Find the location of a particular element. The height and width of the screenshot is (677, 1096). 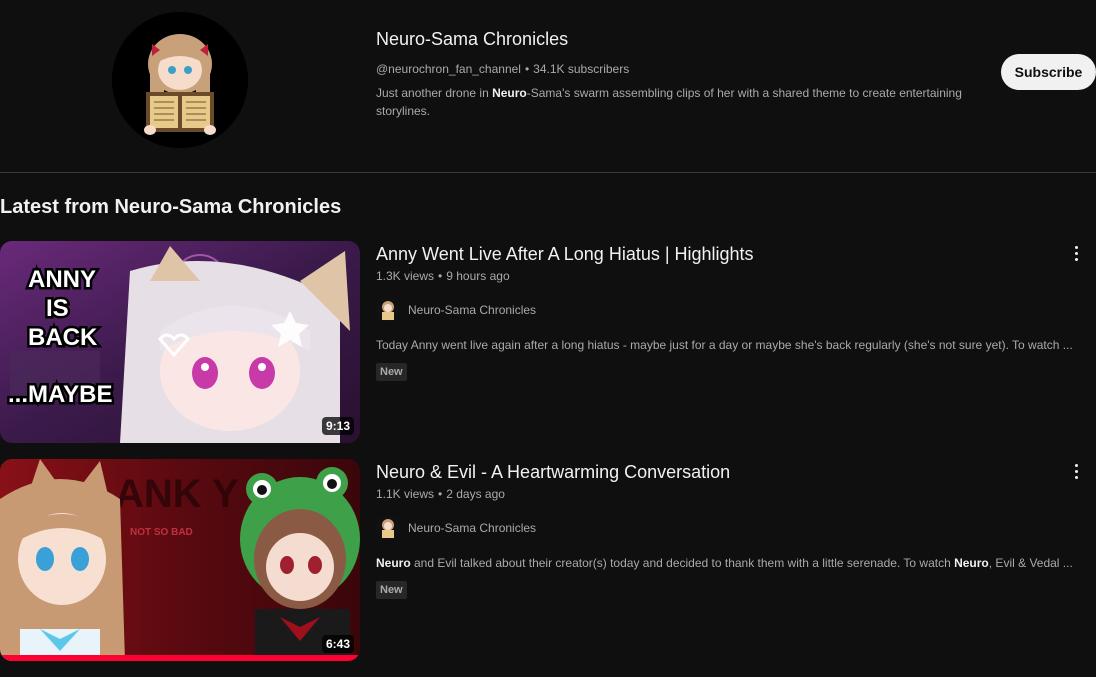

subscriber-count: 34.1K subscribers is located at coordinates (581, 69).